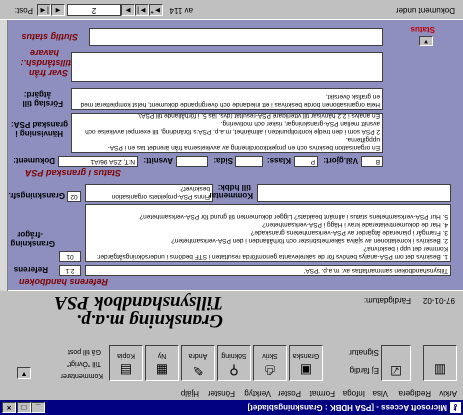  What do you see at coordinates (58, 10) in the screenshot?
I see `prev-record-button: ◄` at bounding box center [58, 10].